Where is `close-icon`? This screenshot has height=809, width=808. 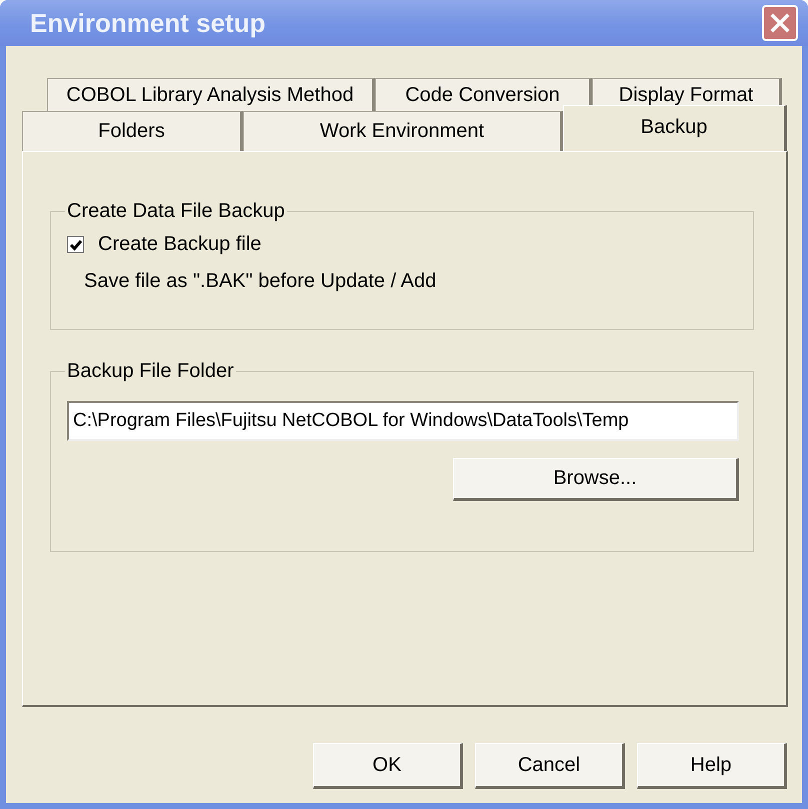
close-icon is located at coordinates (780, 23).